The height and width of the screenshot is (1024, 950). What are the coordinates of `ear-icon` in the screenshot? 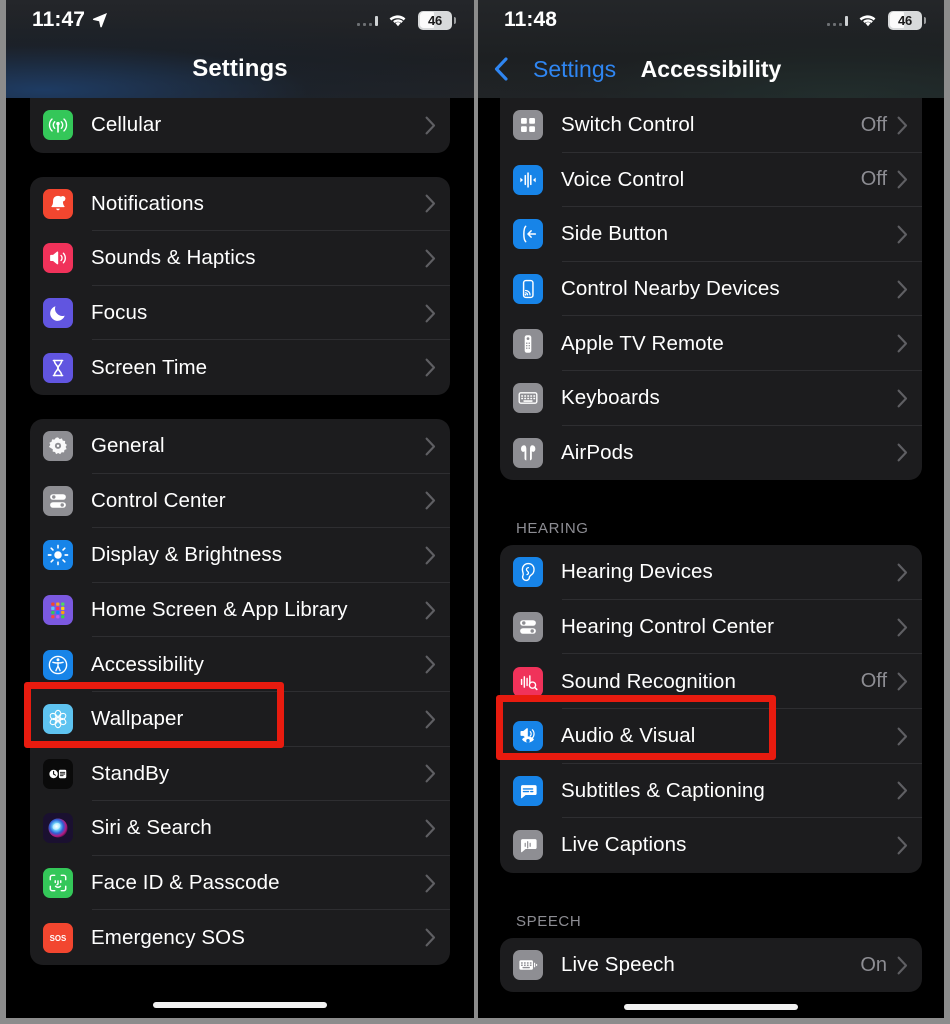 It's located at (528, 572).